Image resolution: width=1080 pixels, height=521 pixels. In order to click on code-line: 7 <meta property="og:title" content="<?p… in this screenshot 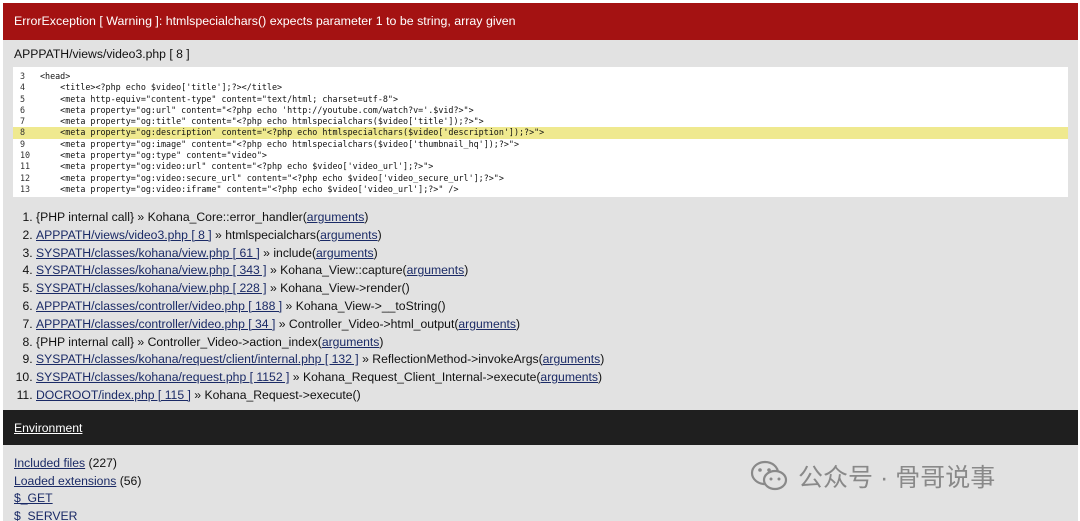, I will do `click(540, 121)`.